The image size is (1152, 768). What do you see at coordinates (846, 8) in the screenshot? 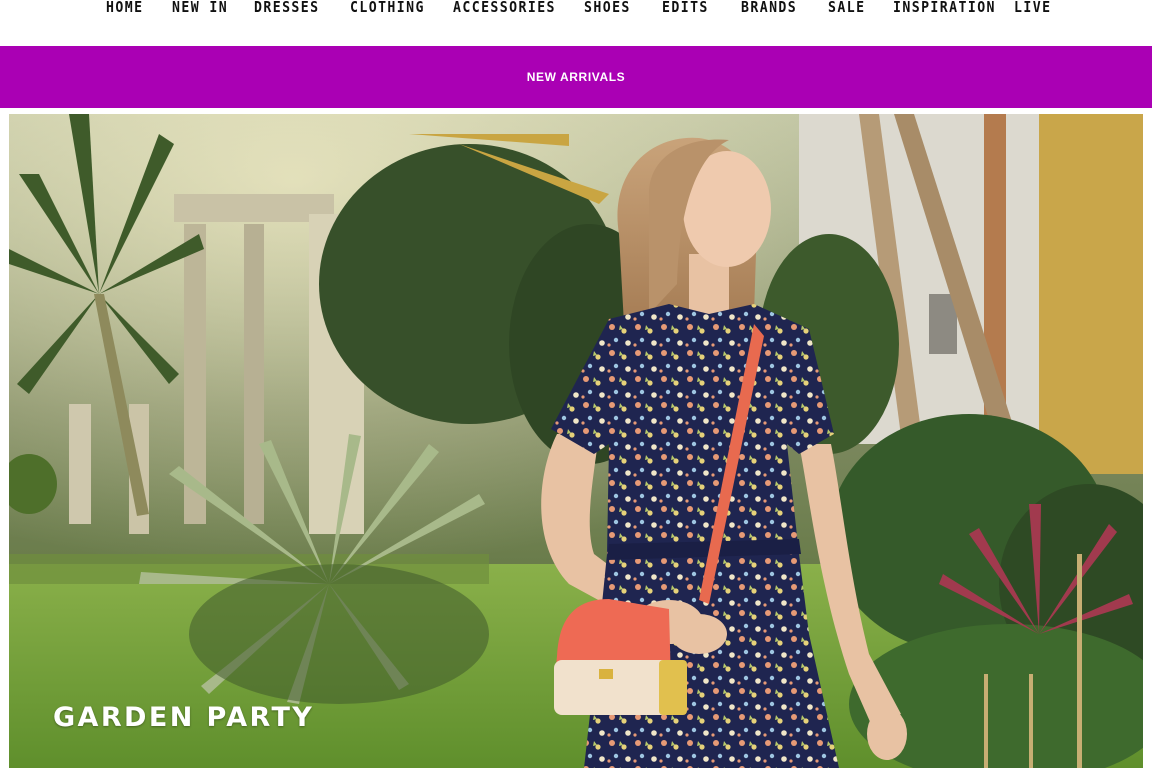
I see `nav-sale: SALE` at bounding box center [846, 8].